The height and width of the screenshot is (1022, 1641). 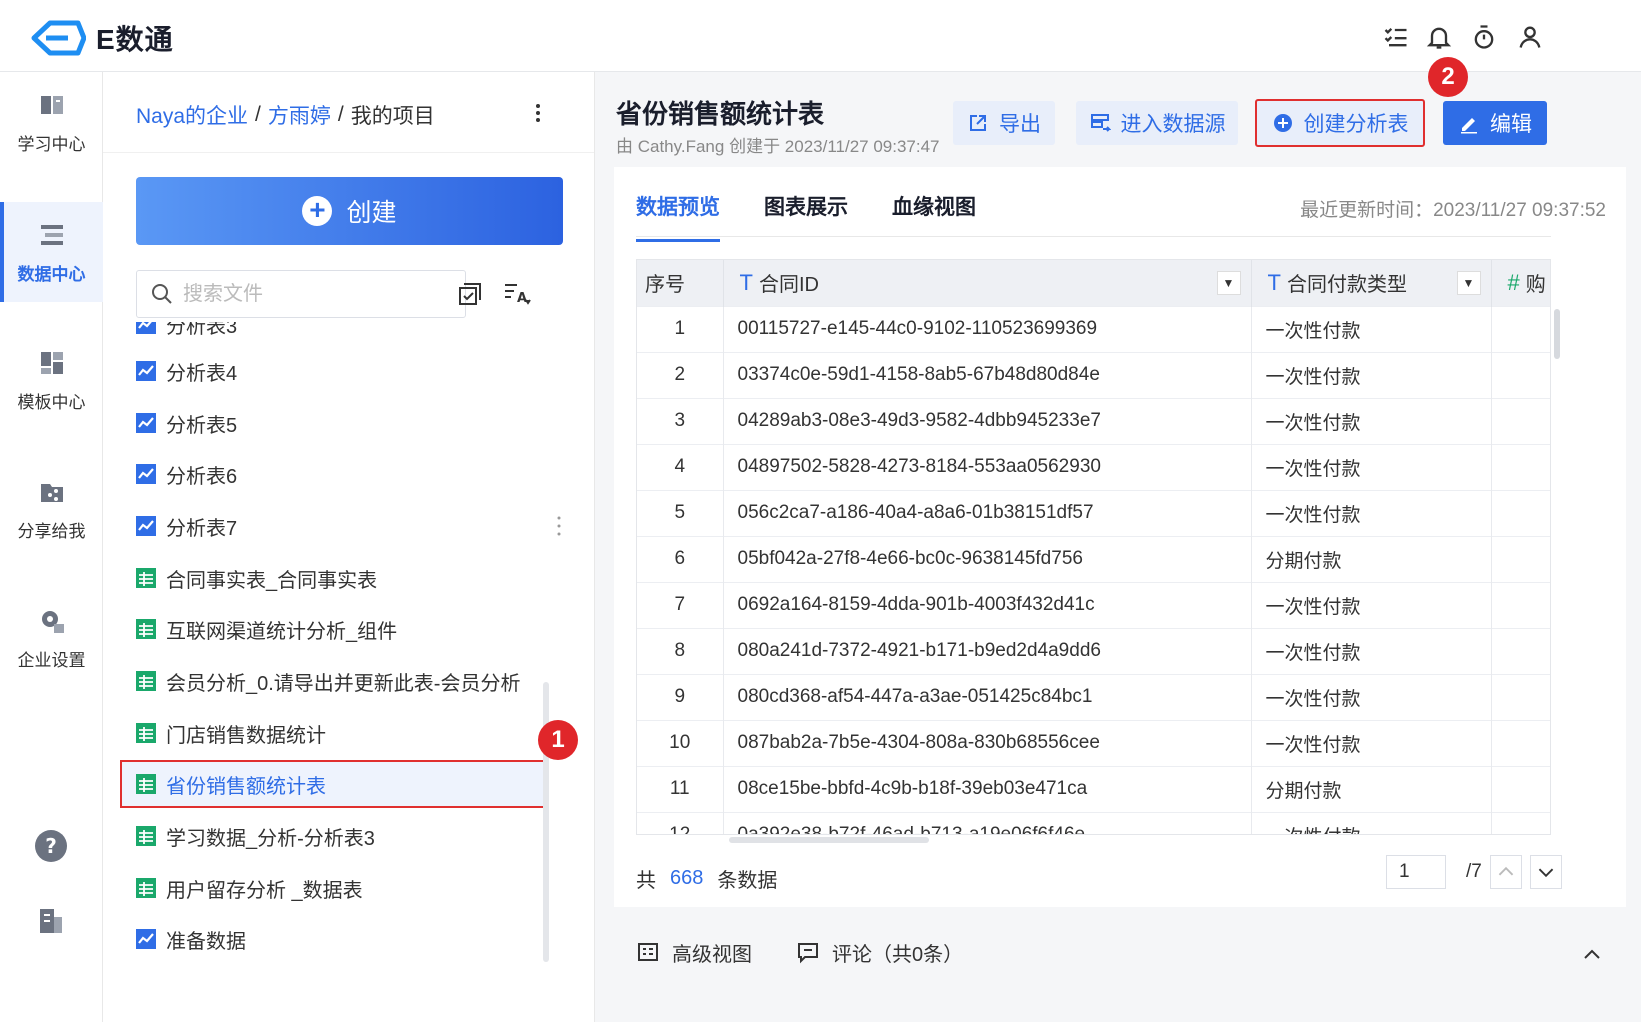 What do you see at coordinates (1520, 283) in the screenshot?
I see `column-header-purchase: # 购` at bounding box center [1520, 283].